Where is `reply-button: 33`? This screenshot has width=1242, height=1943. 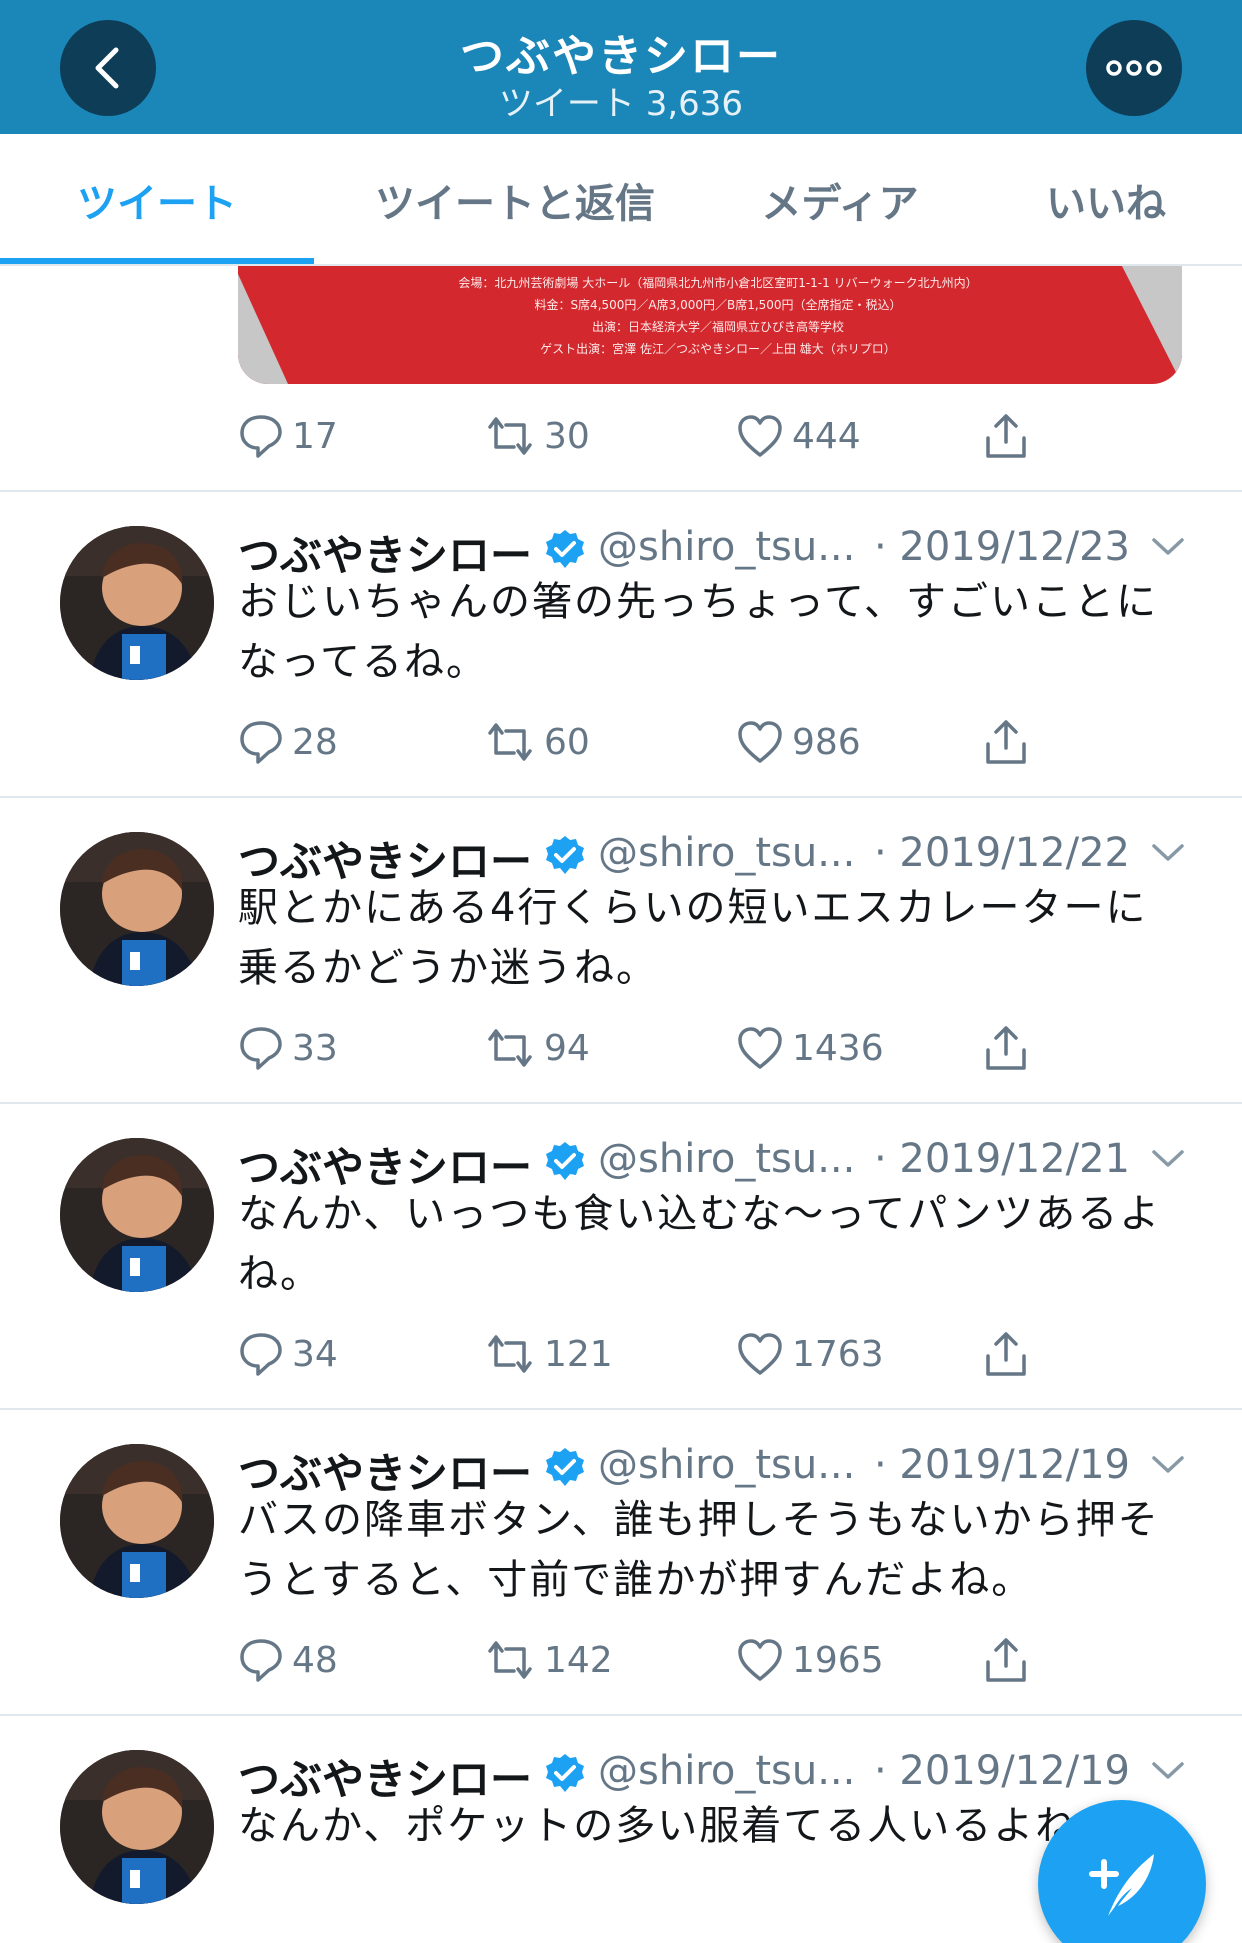
reply-button: 33 is located at coordinates (288, 1048).